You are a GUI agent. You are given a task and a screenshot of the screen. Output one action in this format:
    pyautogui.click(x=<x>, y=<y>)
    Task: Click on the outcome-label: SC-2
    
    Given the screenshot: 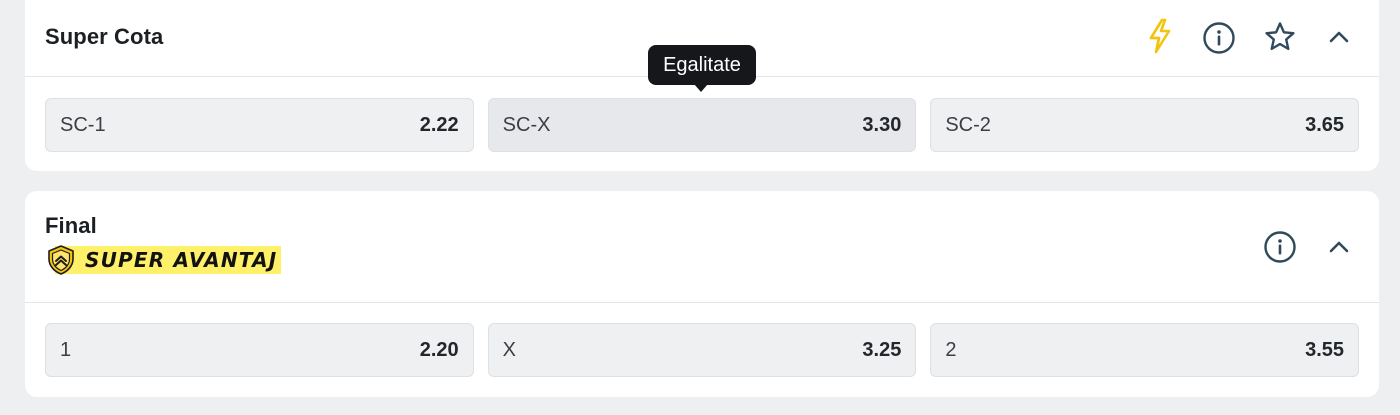 What is the action you would take?
    pyautogui.click(x=968, y=124)
    